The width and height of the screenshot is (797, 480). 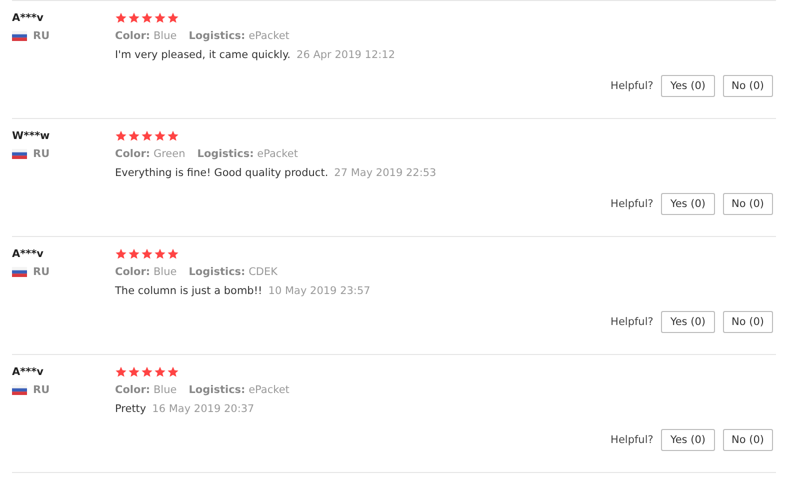 What do you see at coordinates (385, 173) in the screenshot?
I see `review-date: 27 May 2019 22:53` at bounding box center [385, 173].